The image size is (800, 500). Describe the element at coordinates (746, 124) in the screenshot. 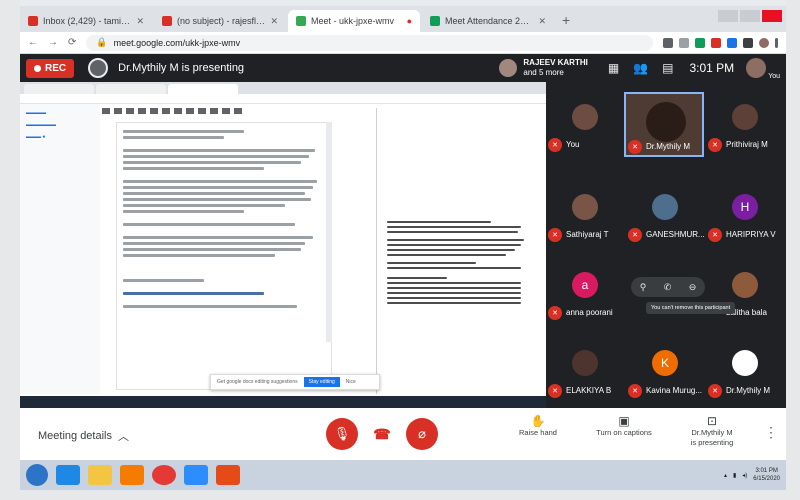

I see `participant-tile: ✕ Prithiviraj M` at that location.